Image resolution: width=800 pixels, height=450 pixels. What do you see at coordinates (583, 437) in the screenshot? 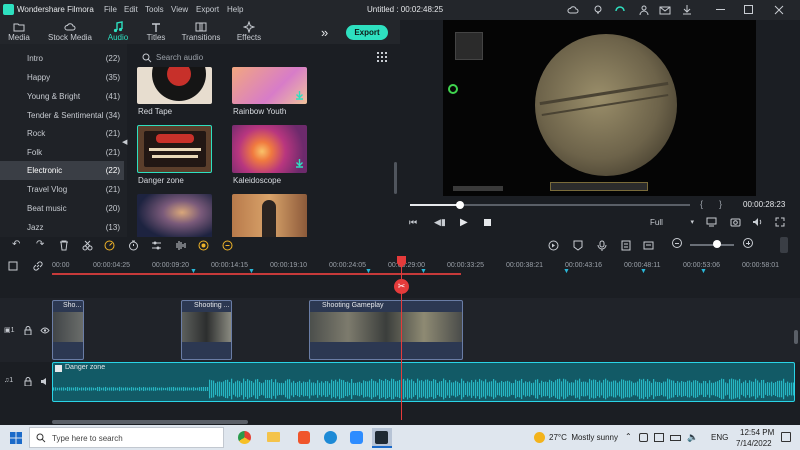
I see `weather-text: 27°C Mostly sunny` at bounding box center [583, 437].